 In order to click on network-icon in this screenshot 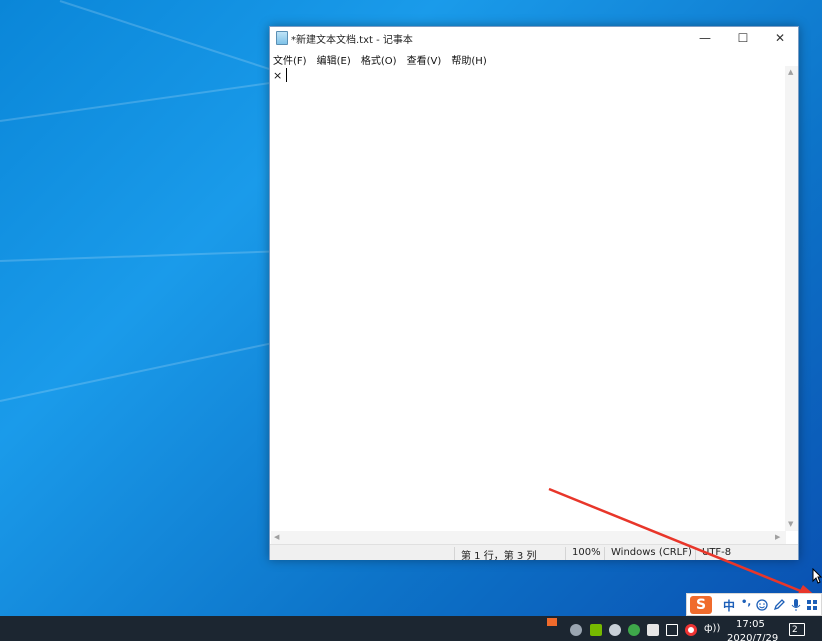, I will do `click(615, 630)`.